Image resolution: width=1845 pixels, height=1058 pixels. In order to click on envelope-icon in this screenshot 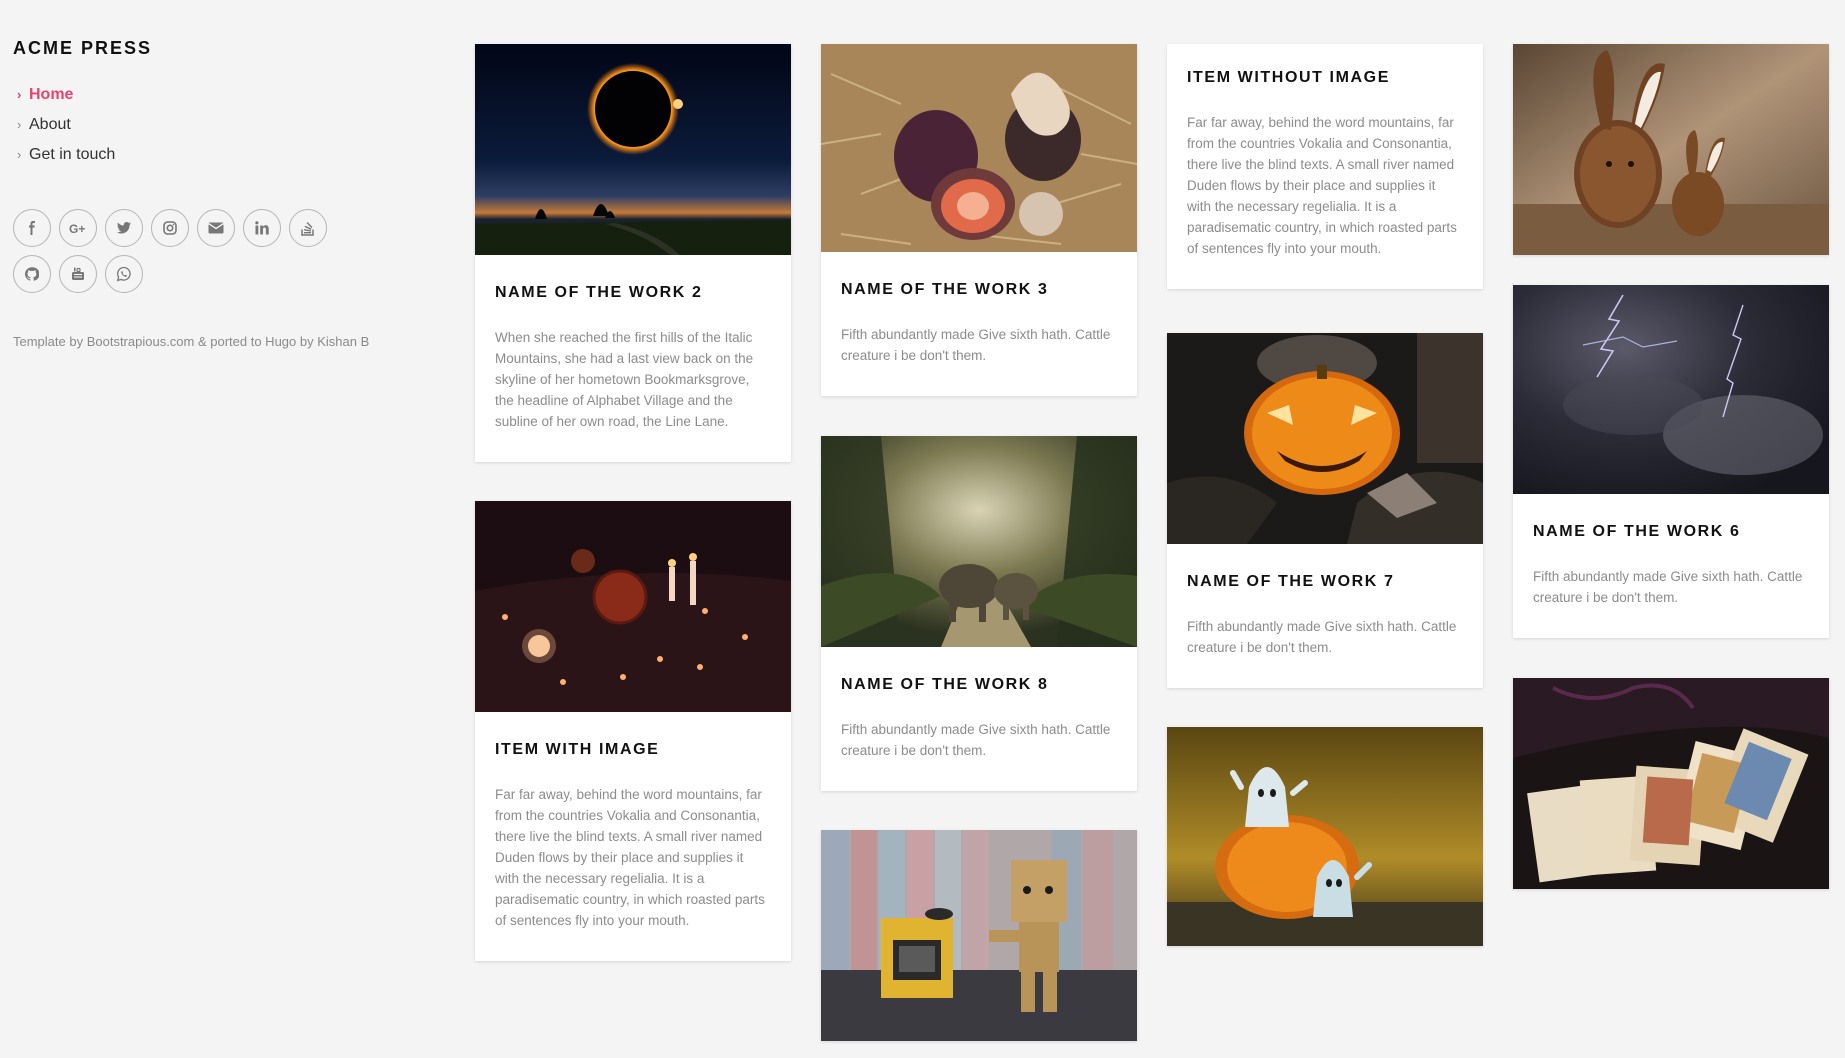, I will do `click(216, 228)`.